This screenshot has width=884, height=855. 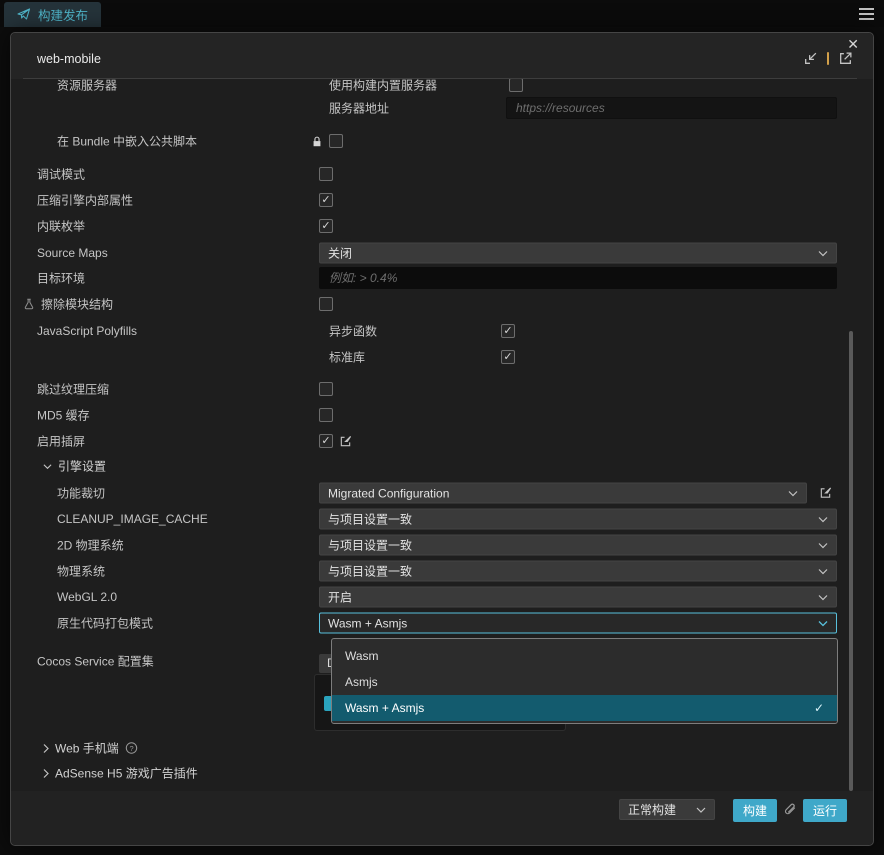 What do you see at coordinates (810, 58) in the screenshot?
I see `import-icon` at bounding box center [810, 58].